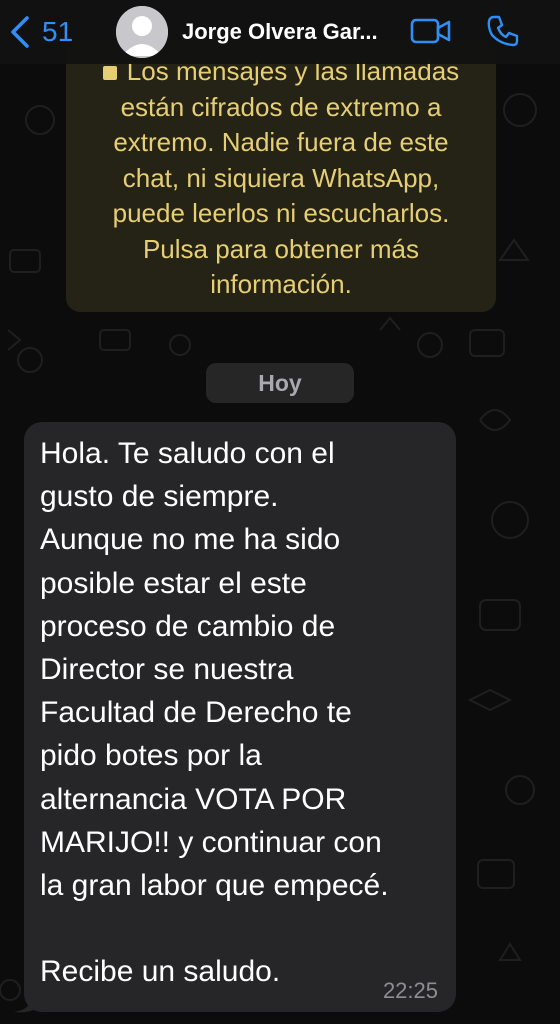  Describe the element at coordinates (430, 31) in the screenshot. I see `video-camera-icon` at that location.